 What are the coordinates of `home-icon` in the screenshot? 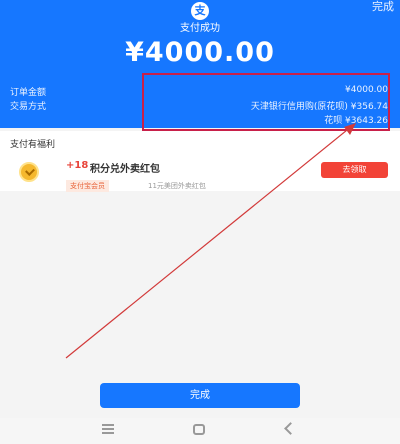 It's located at (199, 429).